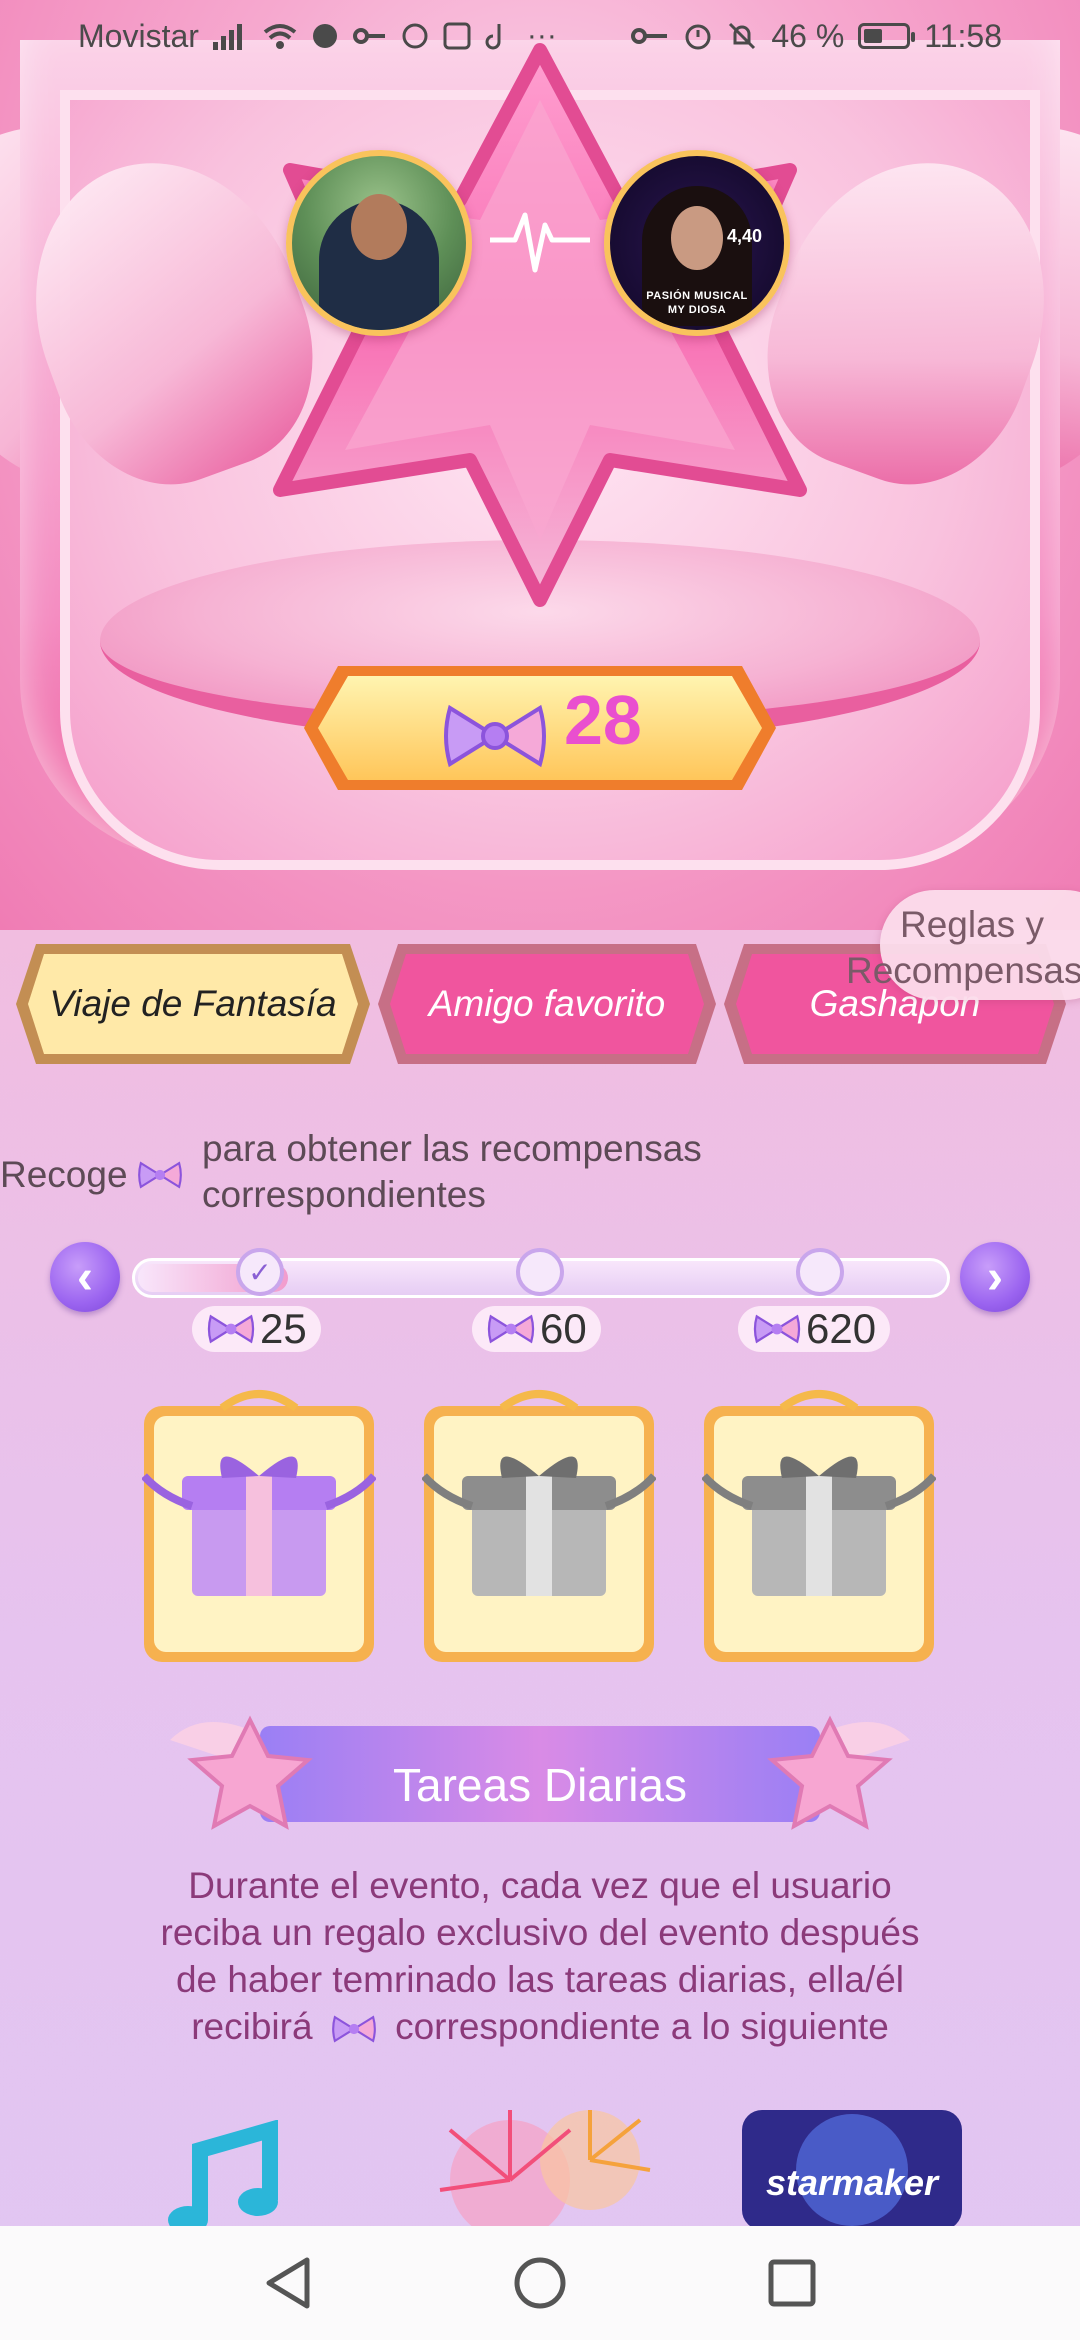  I want to click on wifi-icon, so click(280, 36).